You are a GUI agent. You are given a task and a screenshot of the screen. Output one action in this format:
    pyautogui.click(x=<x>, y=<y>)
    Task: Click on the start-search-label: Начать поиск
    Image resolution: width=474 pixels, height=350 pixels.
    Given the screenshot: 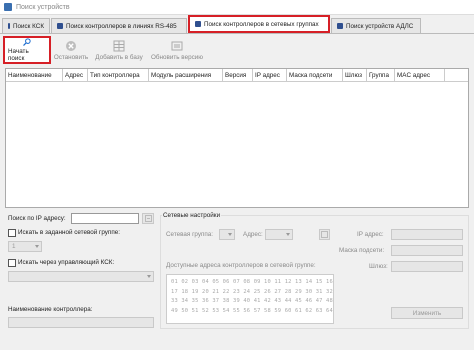 What is the action you would take?
    pyautogui.click(x=18, y=55)
    